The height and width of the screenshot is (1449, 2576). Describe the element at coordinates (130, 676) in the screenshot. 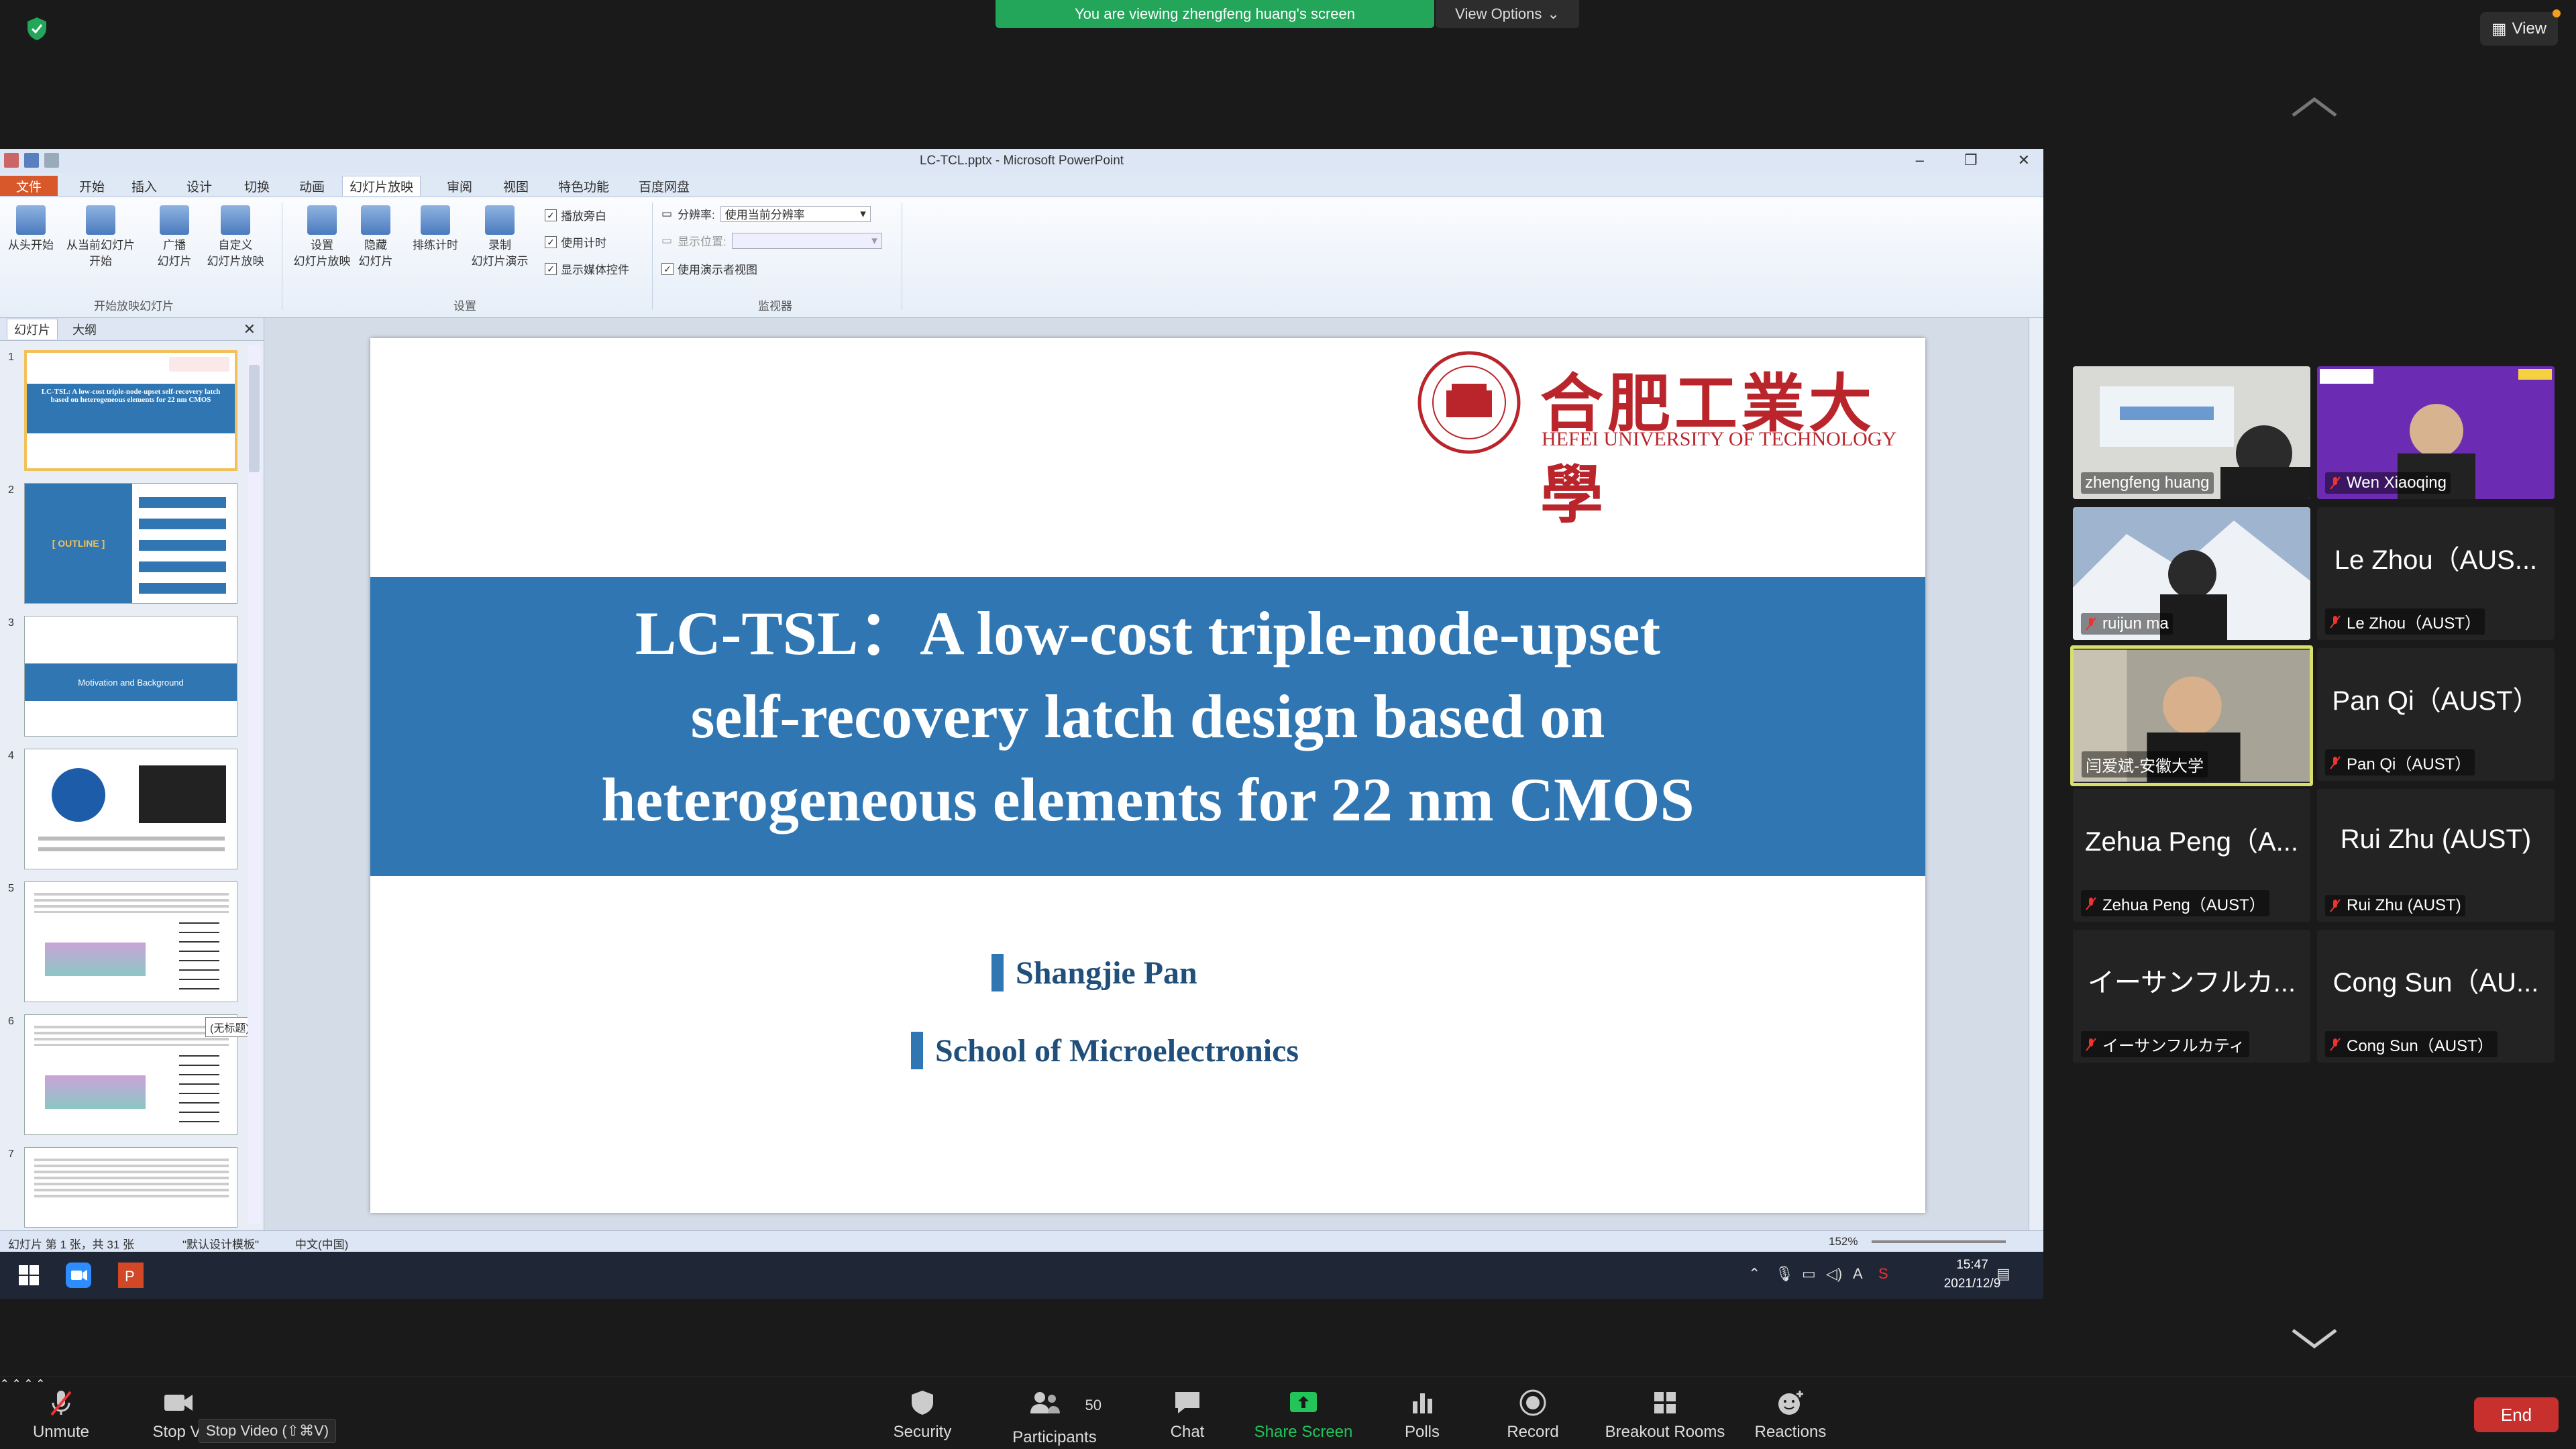

I see `slide-thumbnail-3: Motivation and Background` at that location.